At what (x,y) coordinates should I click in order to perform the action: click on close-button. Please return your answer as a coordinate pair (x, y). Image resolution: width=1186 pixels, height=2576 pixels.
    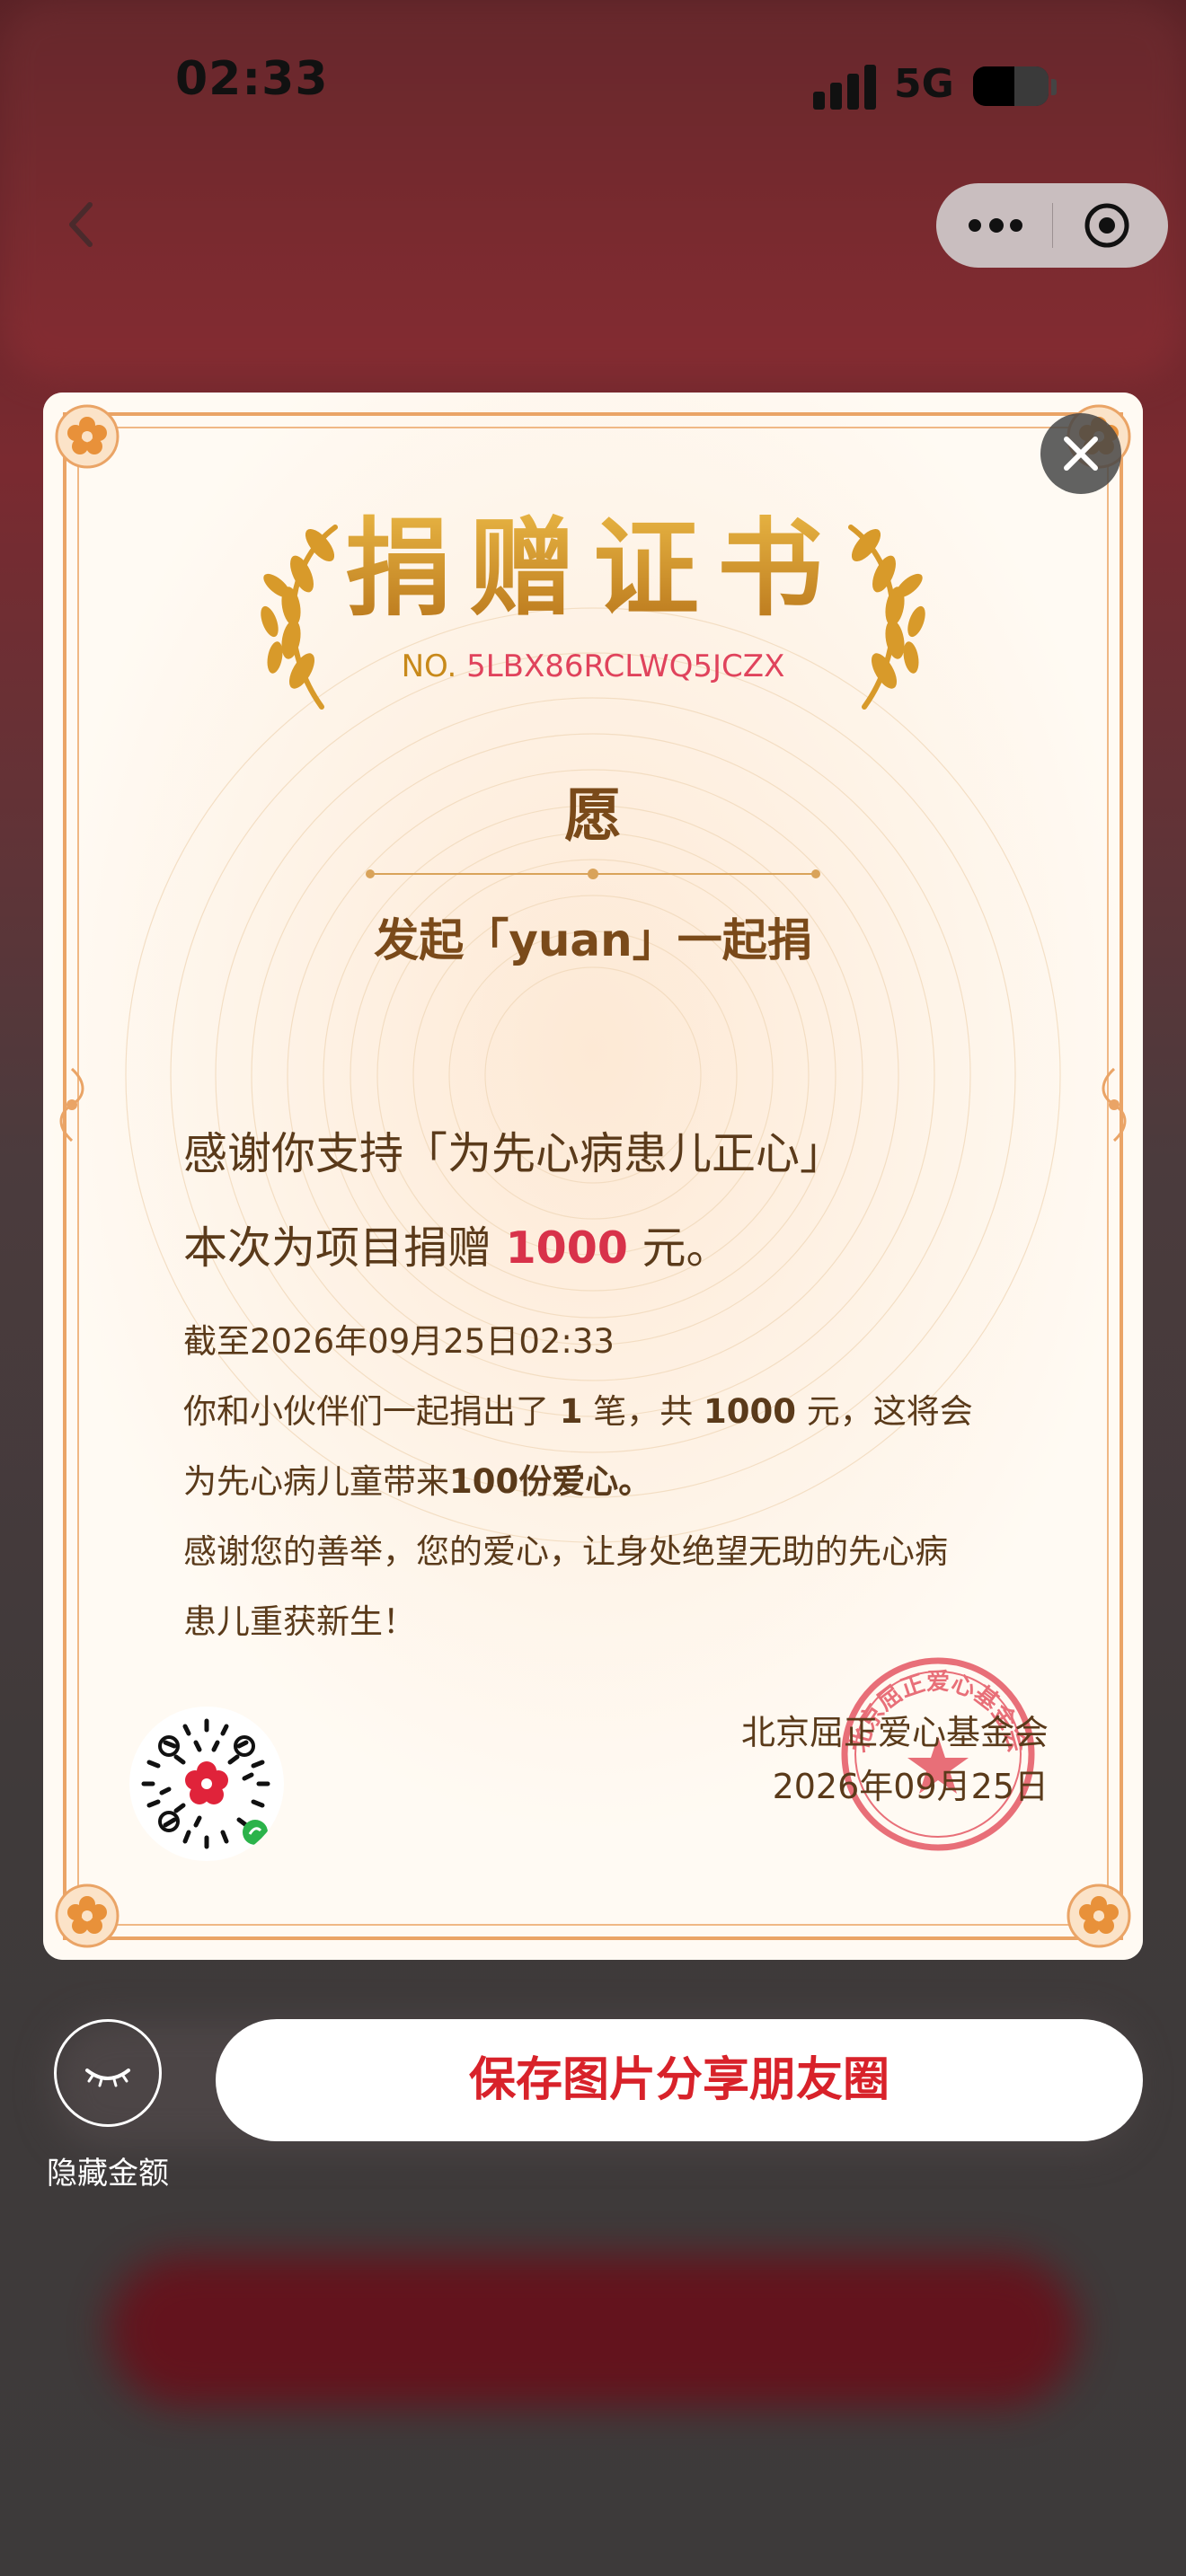
    Looking at the image, I should click on (1080, 453).